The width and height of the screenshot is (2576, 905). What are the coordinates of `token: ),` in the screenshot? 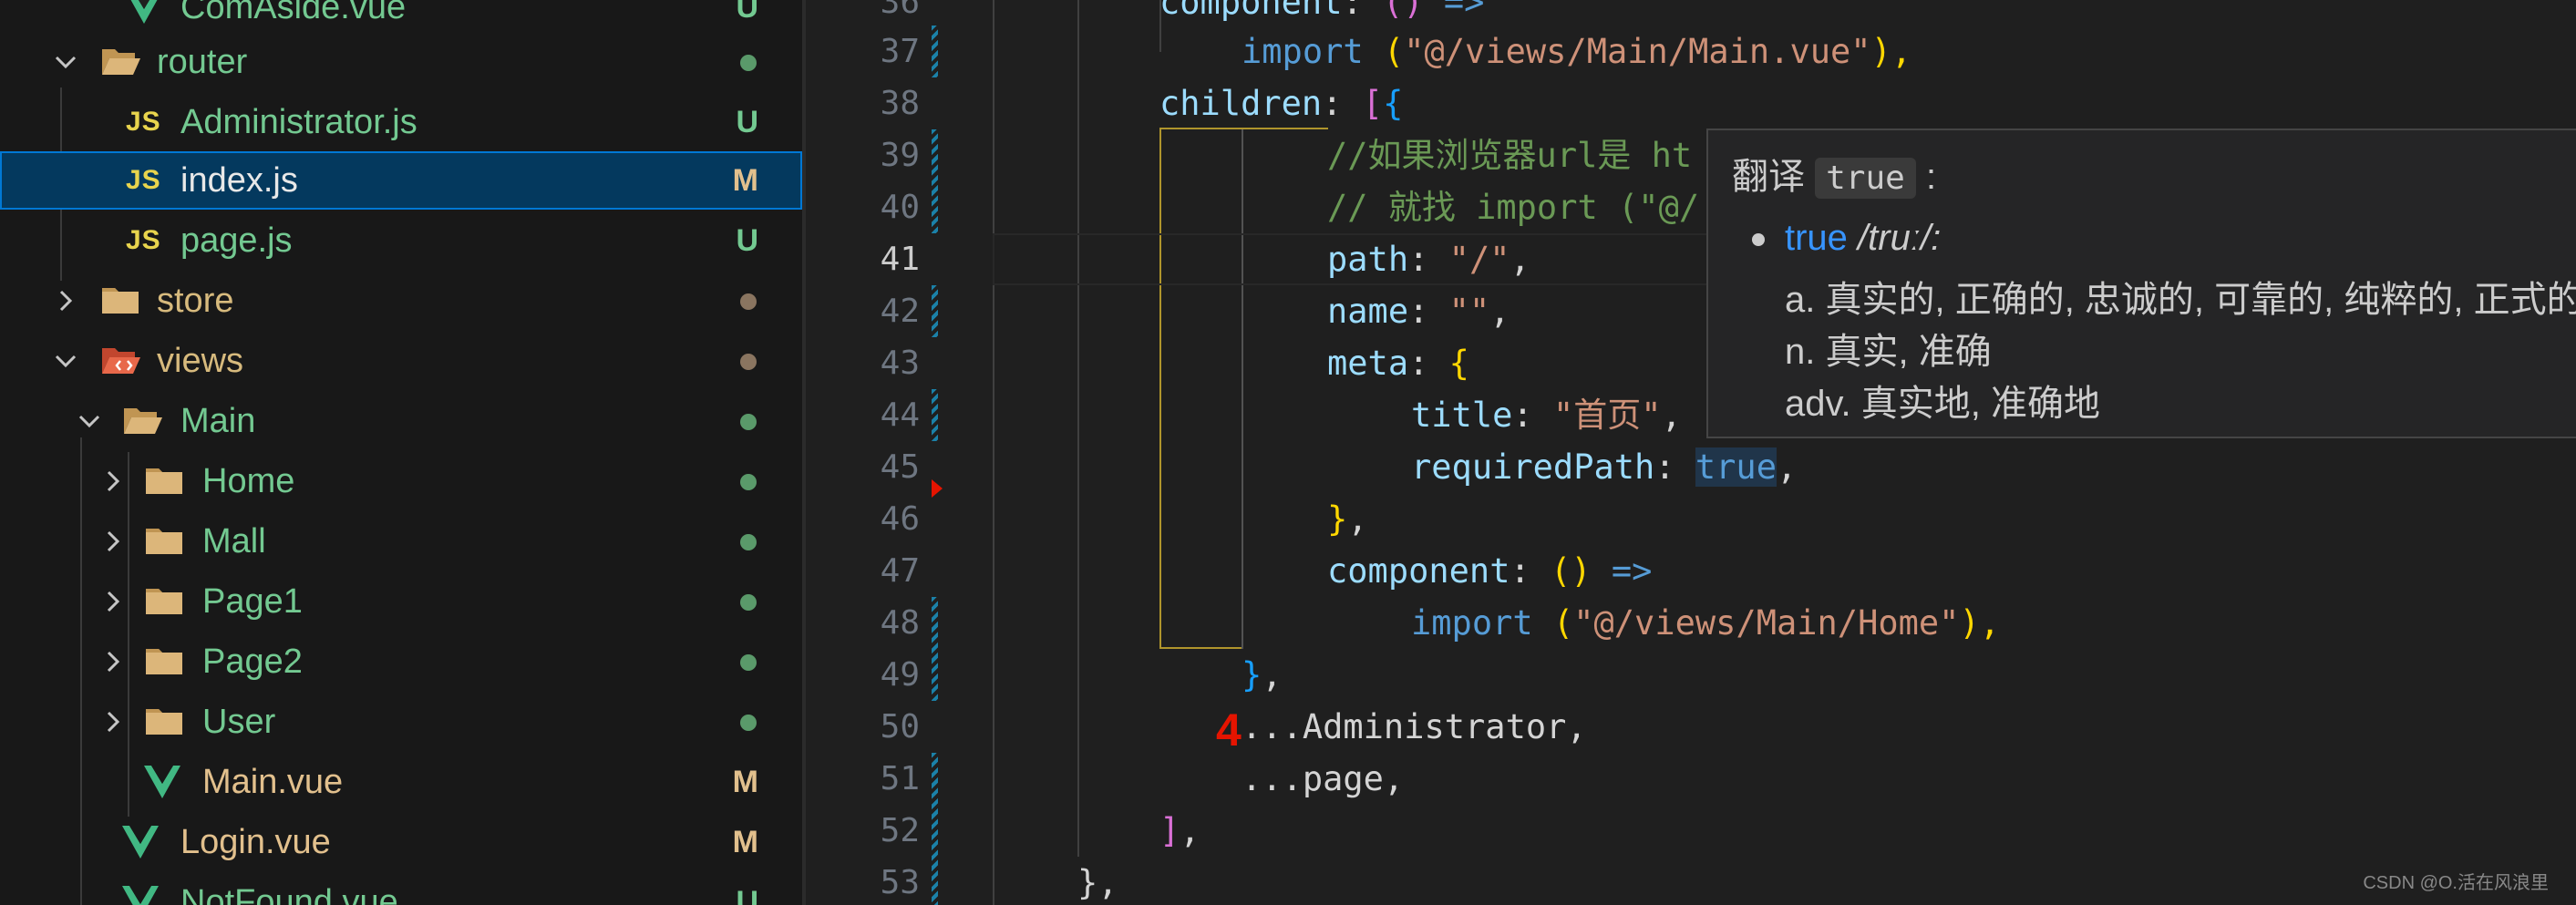 It's located at (1980, 623).